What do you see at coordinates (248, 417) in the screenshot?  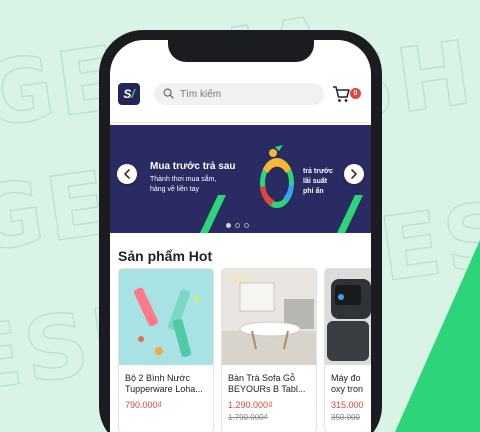 I see `product-old-price: 1.790.000₫` at bounding box center [248, 417].